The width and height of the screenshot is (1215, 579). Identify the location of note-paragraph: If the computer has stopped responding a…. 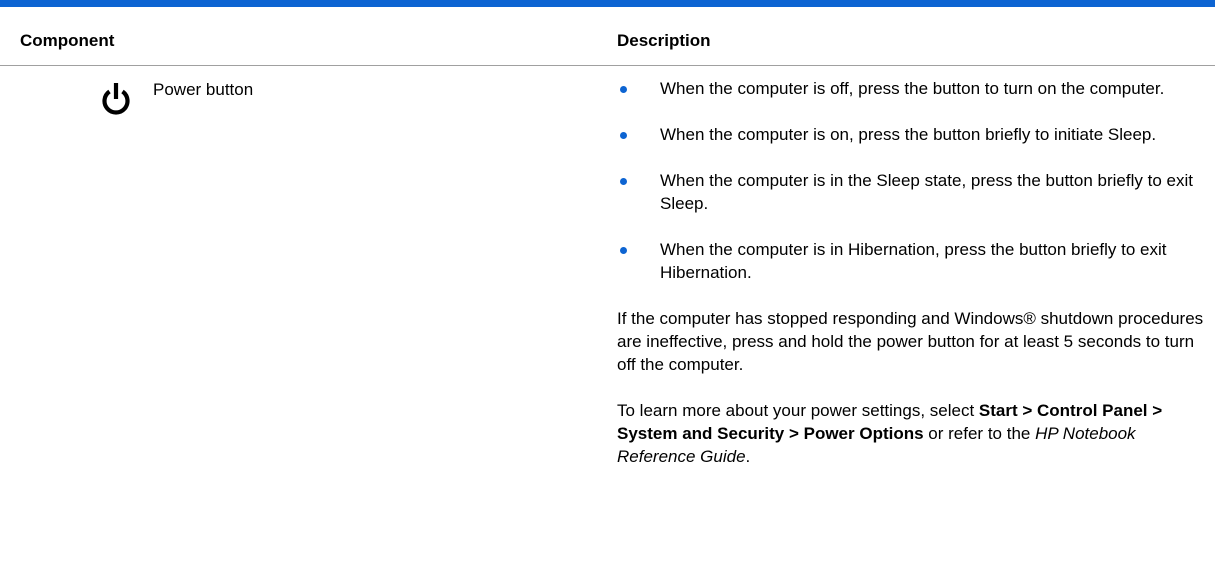
(910, 341).